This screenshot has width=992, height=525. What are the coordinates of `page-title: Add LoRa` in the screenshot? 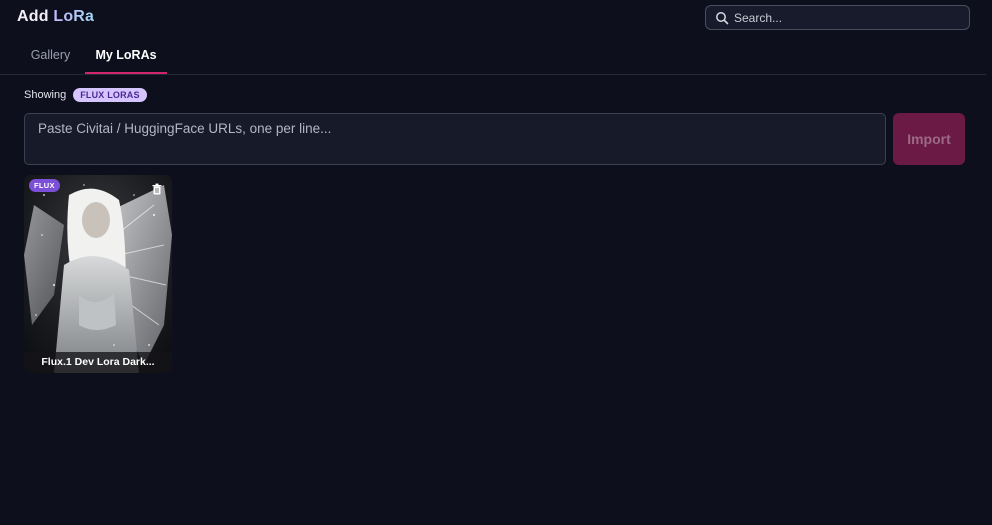 It's located at (55, 17).